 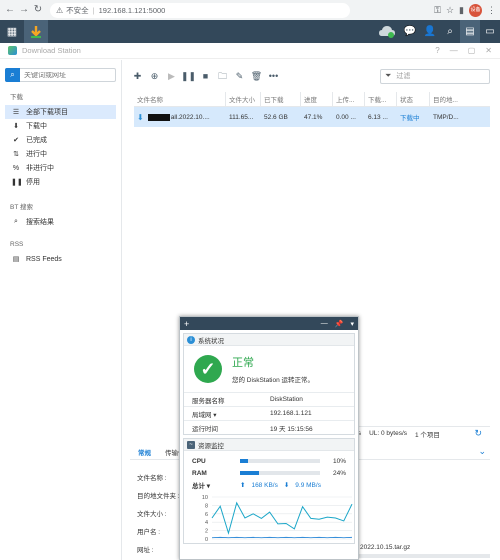 I want to click on pin-icon: 📌, so click(x=339, y=324).